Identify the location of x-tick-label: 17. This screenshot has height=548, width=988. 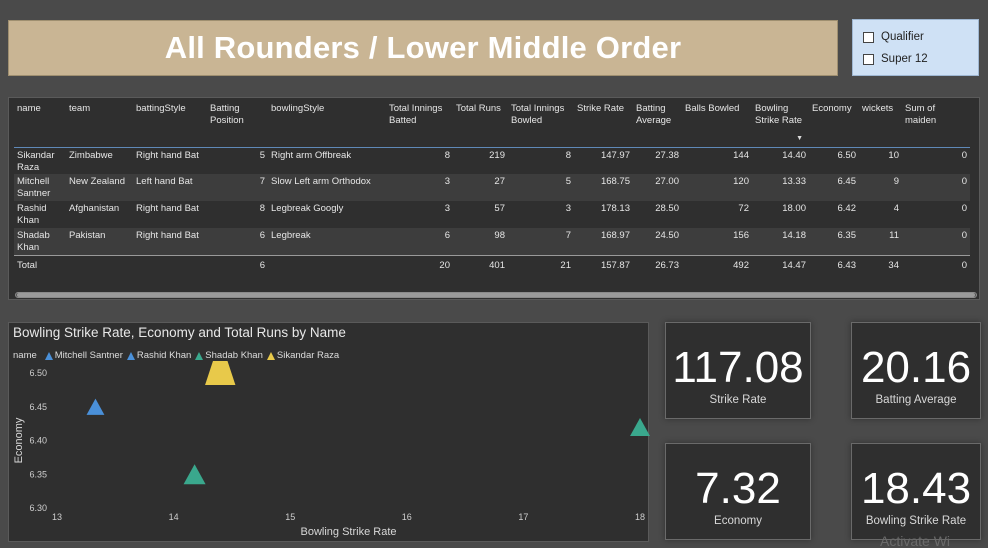
(523, 517).